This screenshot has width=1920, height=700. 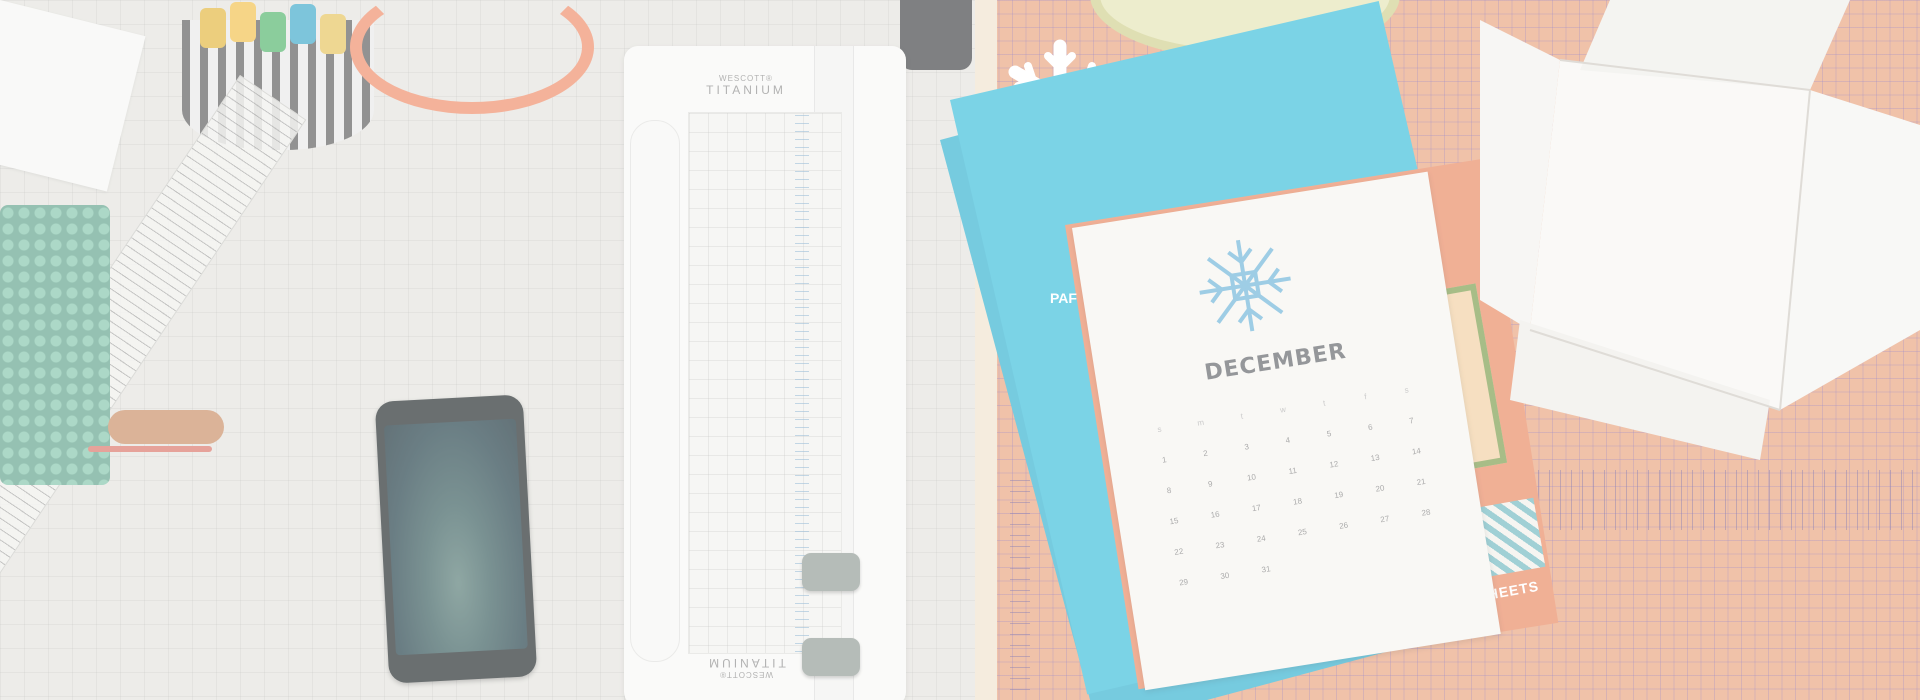 I want to click on calendar-day: 21, so click(x=1421, y=482).